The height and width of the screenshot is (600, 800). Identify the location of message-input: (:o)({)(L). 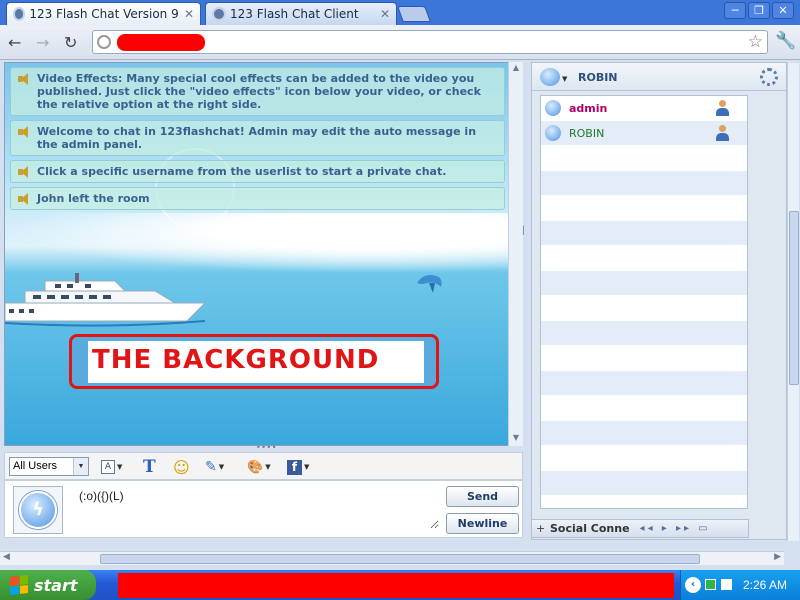
(259, 509).